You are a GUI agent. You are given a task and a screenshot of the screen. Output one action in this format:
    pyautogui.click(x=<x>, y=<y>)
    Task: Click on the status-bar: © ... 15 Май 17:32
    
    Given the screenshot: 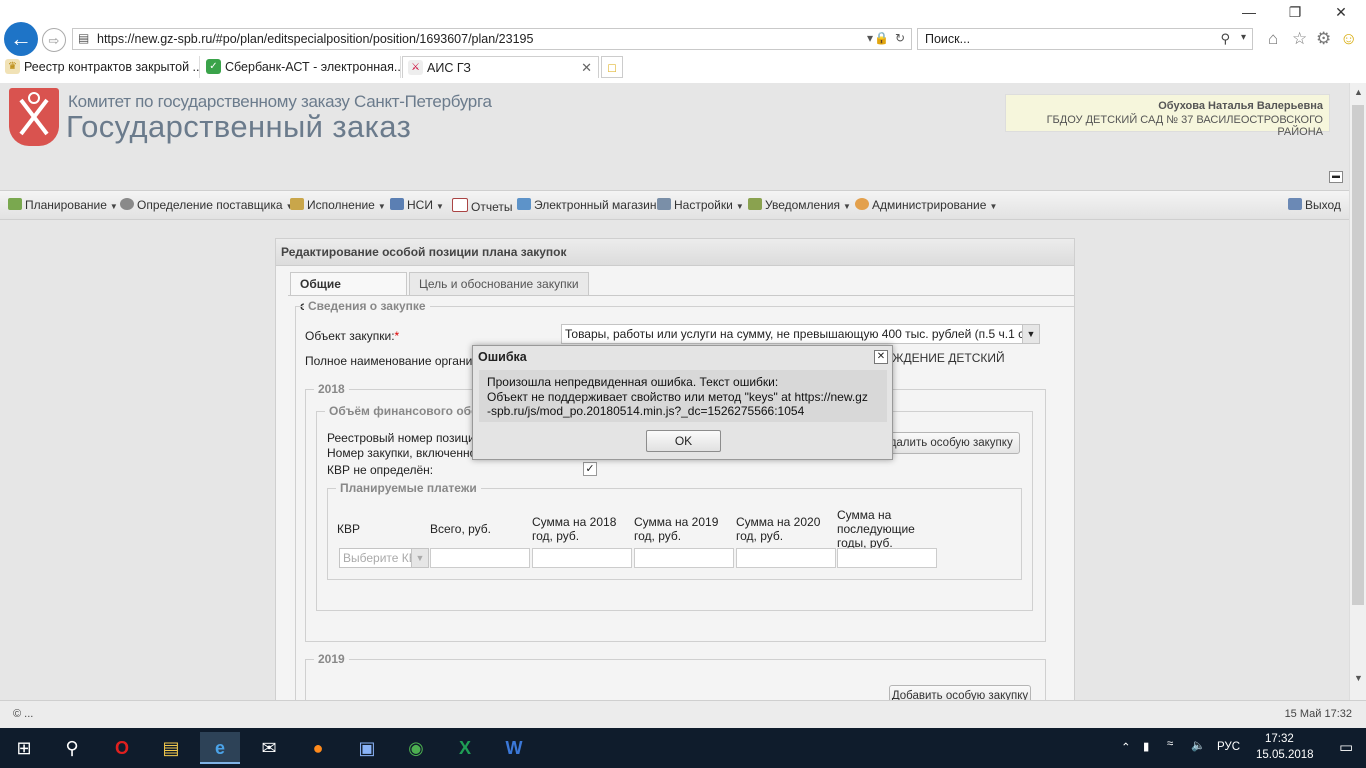 What is the action you would take?
    pyautogui.click(x=683, y=714)
    